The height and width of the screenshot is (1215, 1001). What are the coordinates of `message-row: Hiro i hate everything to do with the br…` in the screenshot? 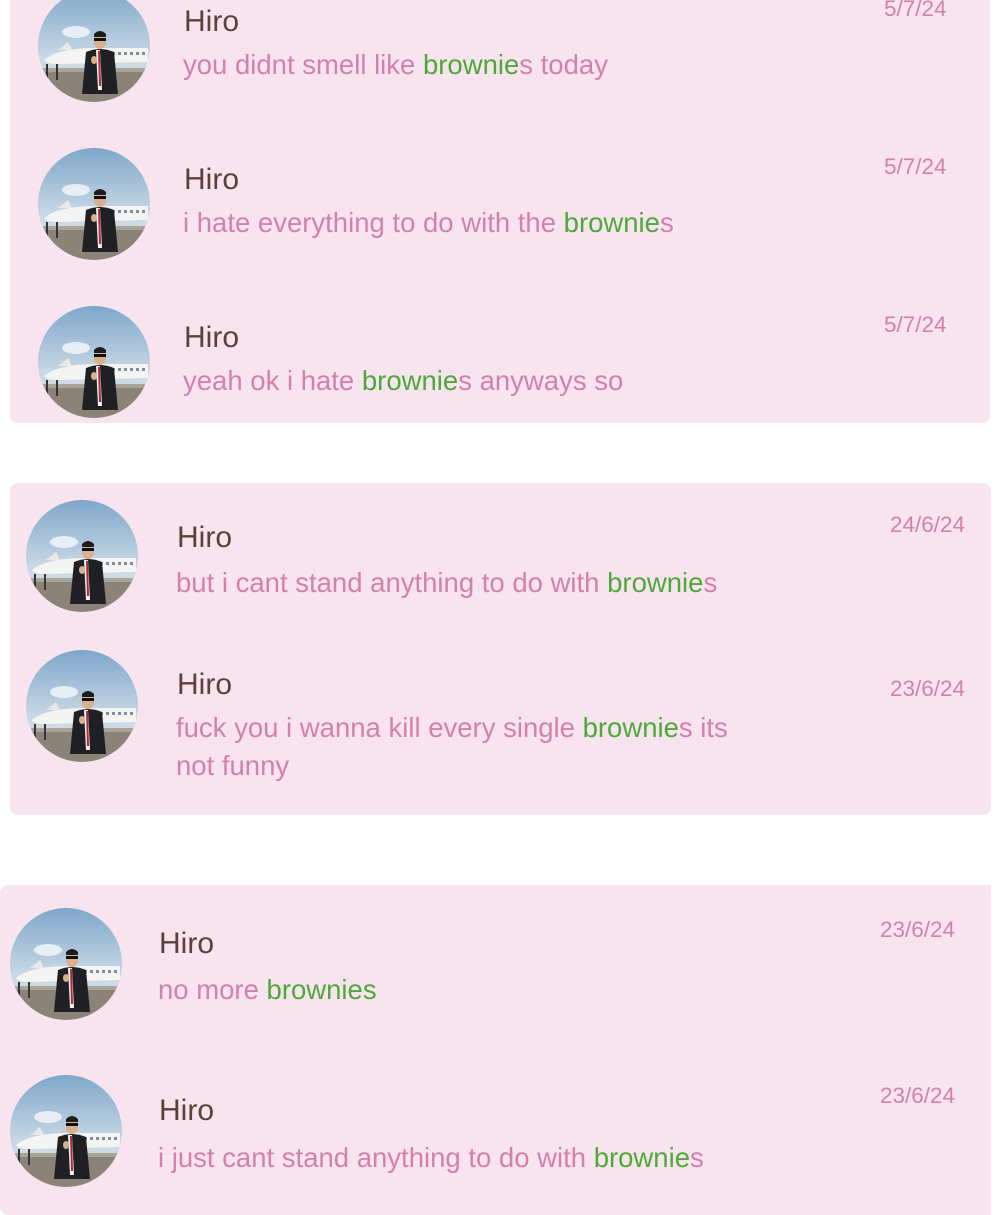 It's located at (500, 220).